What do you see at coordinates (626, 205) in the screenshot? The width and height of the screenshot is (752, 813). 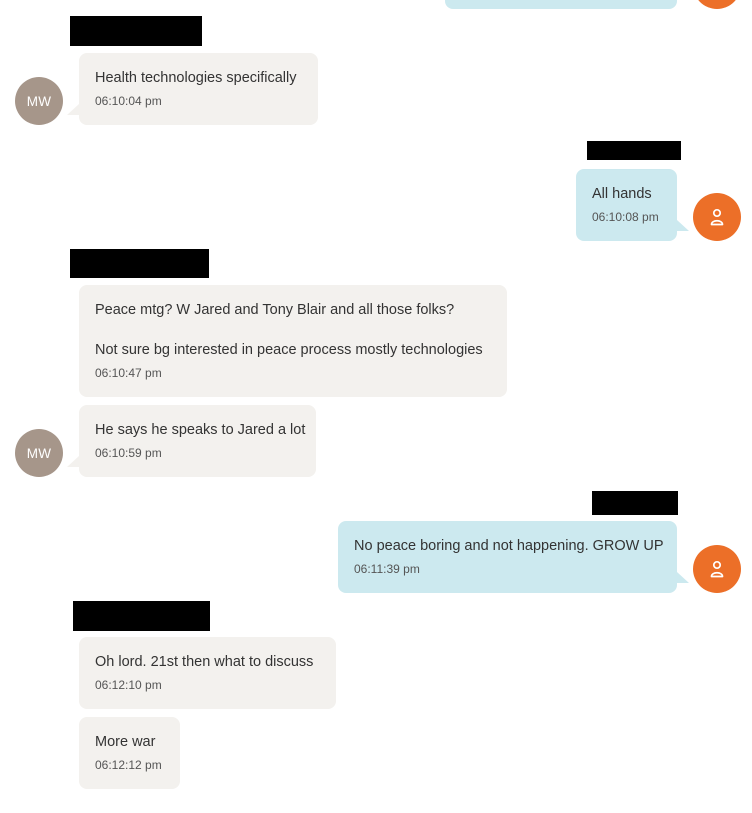 I see `message-bubble-outgoing: All hands 06:10:08 pm` at bounding box center [626, 205].